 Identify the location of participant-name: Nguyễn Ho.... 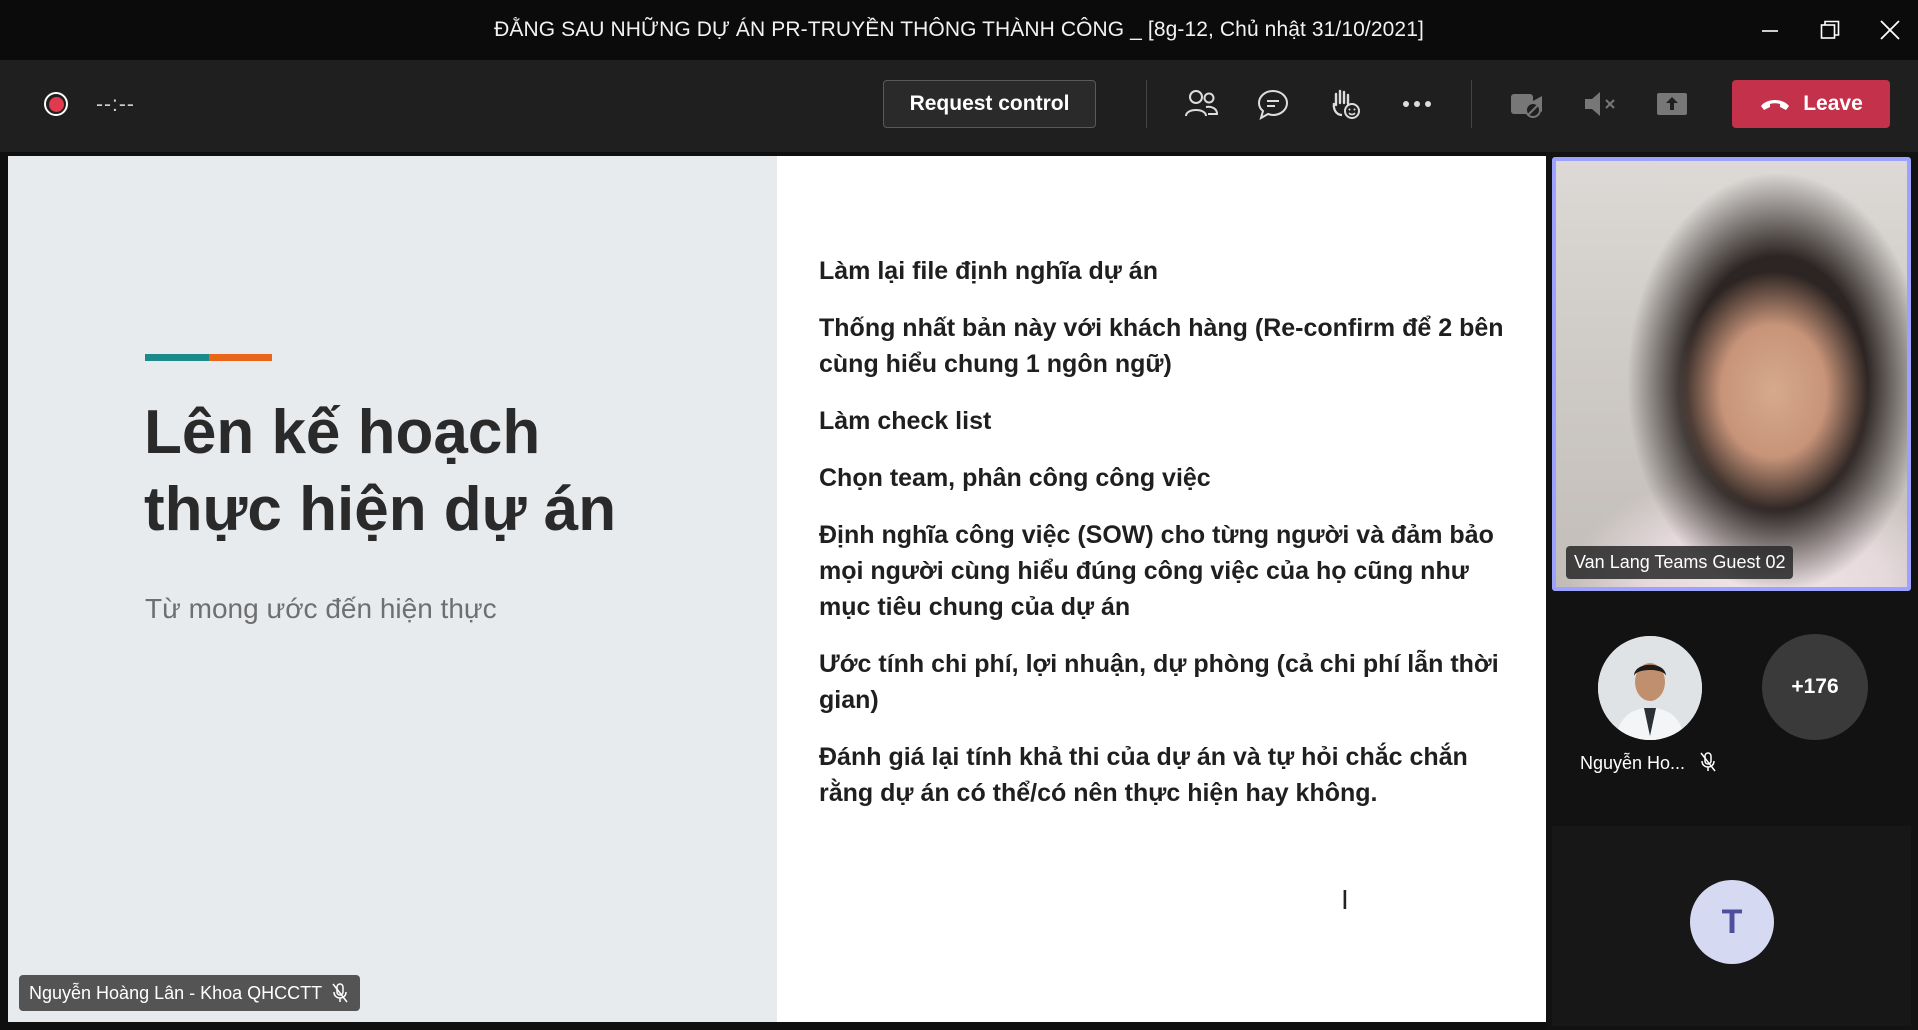
(1633, 763).